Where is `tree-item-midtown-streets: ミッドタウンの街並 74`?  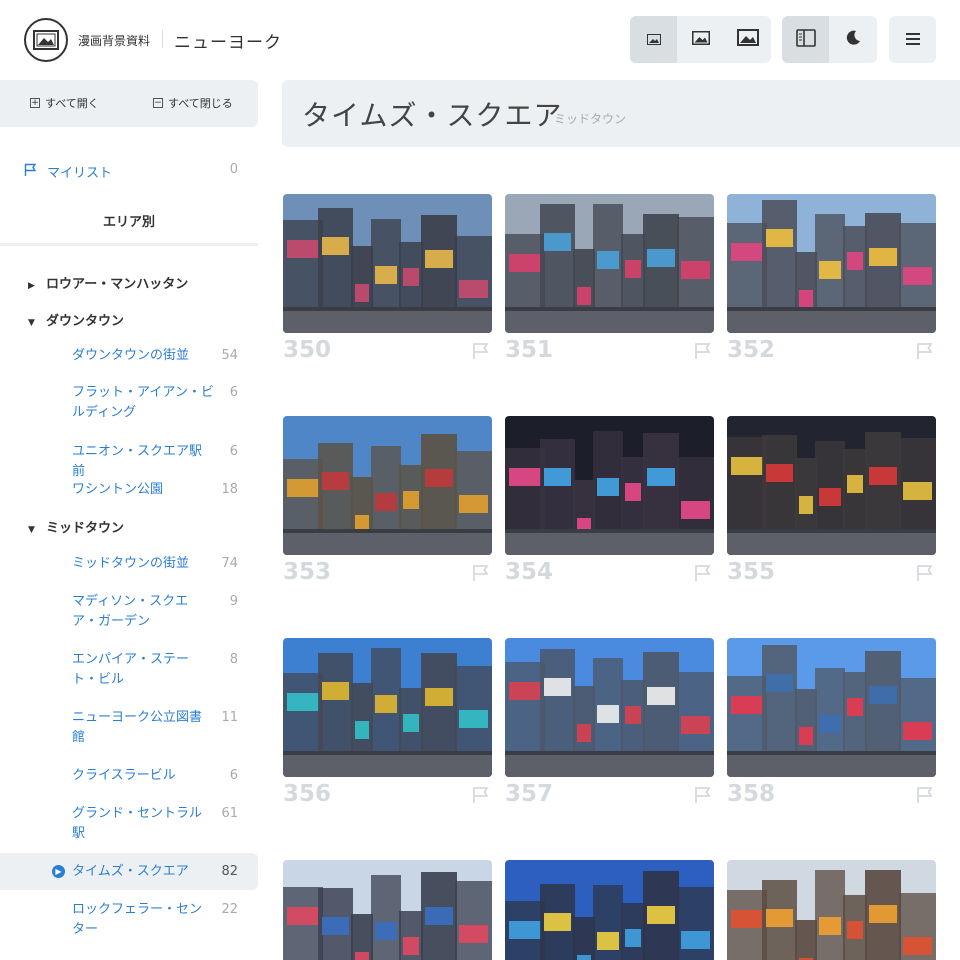
tree-item-midtown-streets: ミッドタウンの街並 74 is located at coordinates (155, 564).